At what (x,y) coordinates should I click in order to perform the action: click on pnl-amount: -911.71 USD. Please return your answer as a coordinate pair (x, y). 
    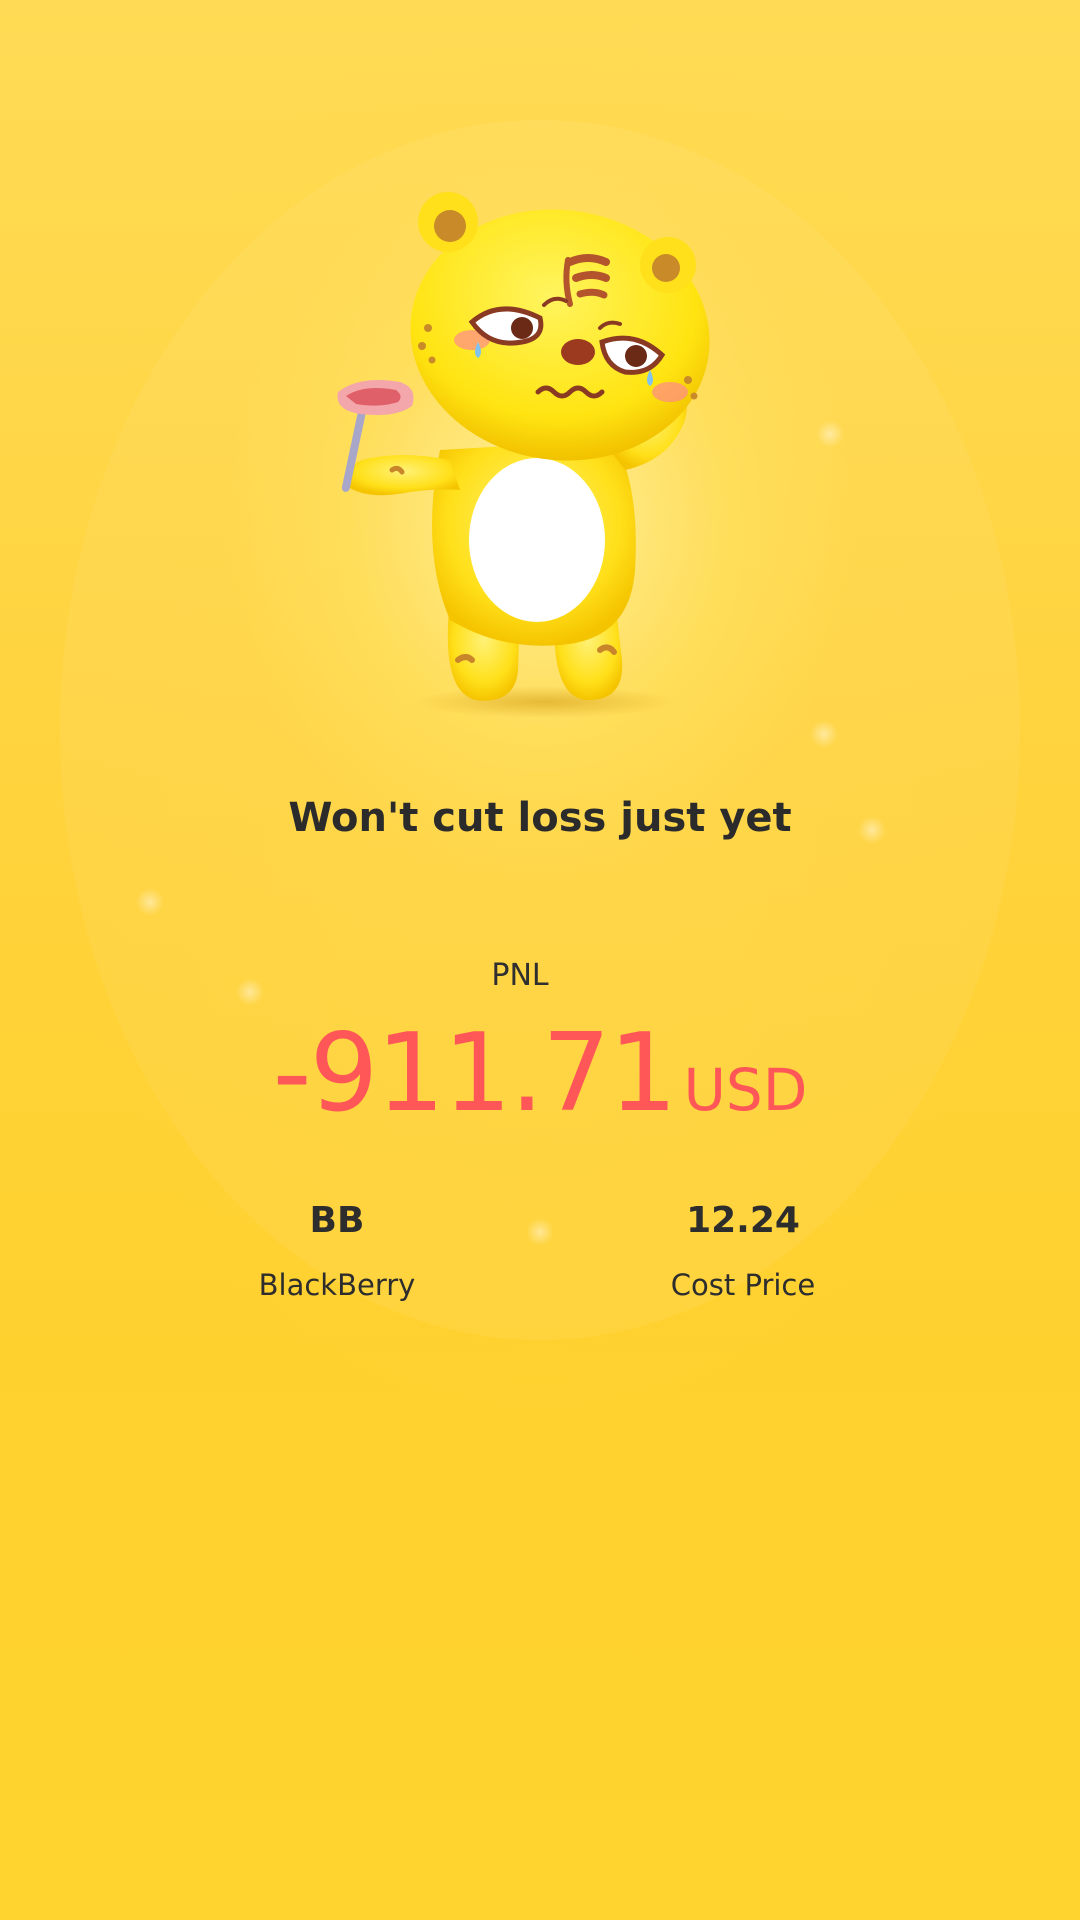
    Looking at the image, I should click on (540, 1074).